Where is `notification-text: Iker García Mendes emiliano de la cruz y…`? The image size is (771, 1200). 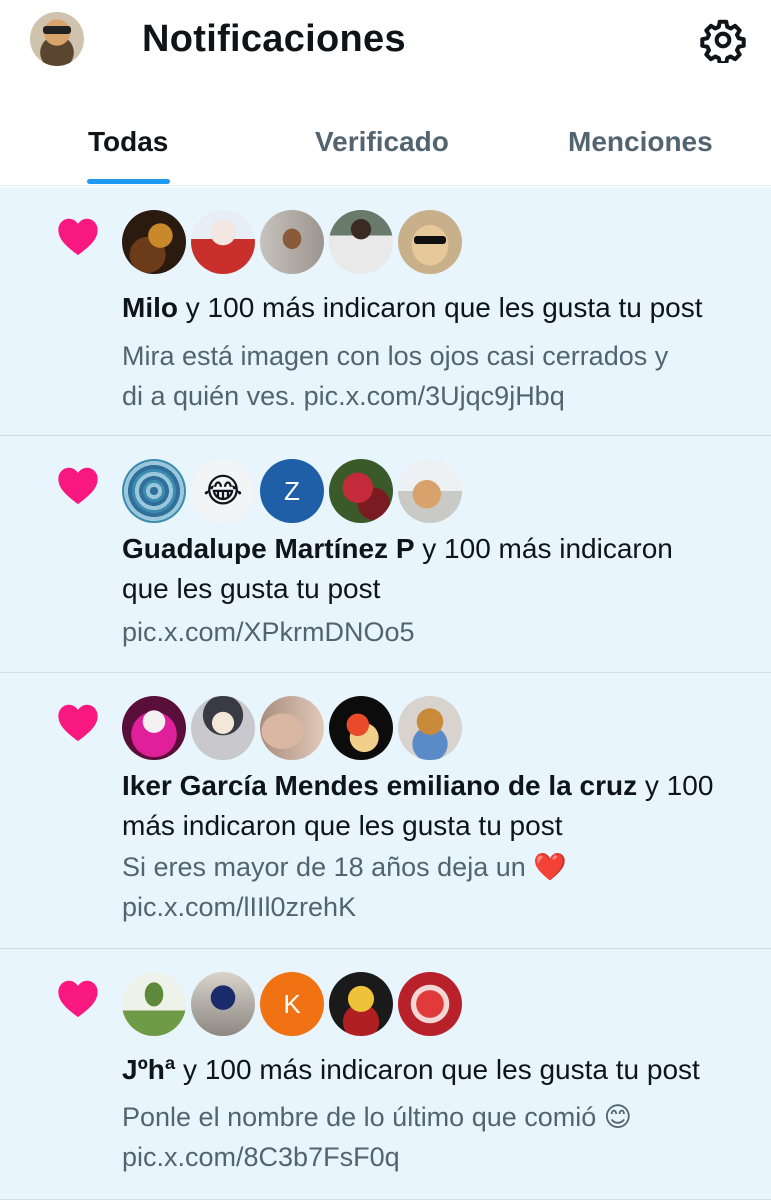 notification-text: Iker García Mendes emiliano de la cruz y… is located at coordinates (418, 785).